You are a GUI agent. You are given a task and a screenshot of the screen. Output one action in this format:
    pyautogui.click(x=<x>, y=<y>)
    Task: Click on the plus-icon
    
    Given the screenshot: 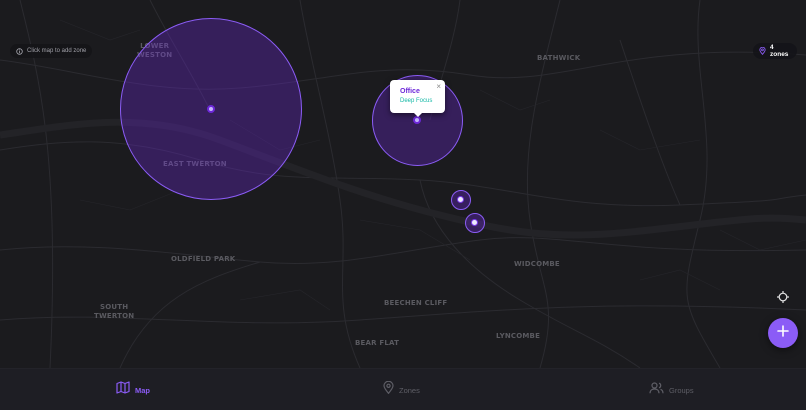 What is the action you would take?
    pyautogui.click(x=783, y=333)
    